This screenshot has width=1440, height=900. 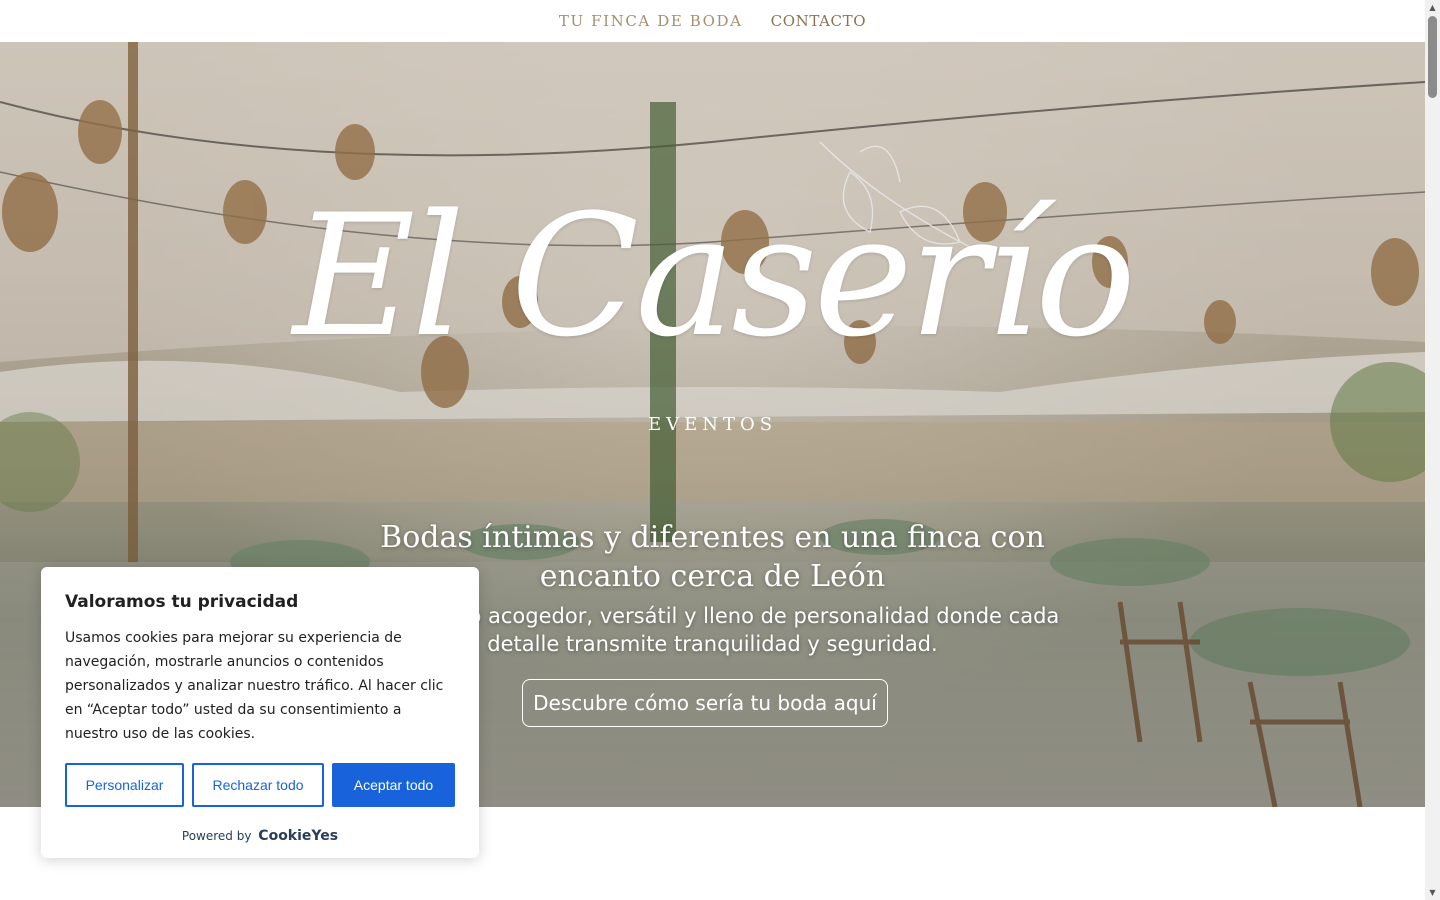 What do you see at coordinates (714, 276) in the screenshot?
I see `logo-script: El Caserío` at bounding box center [714, 276].